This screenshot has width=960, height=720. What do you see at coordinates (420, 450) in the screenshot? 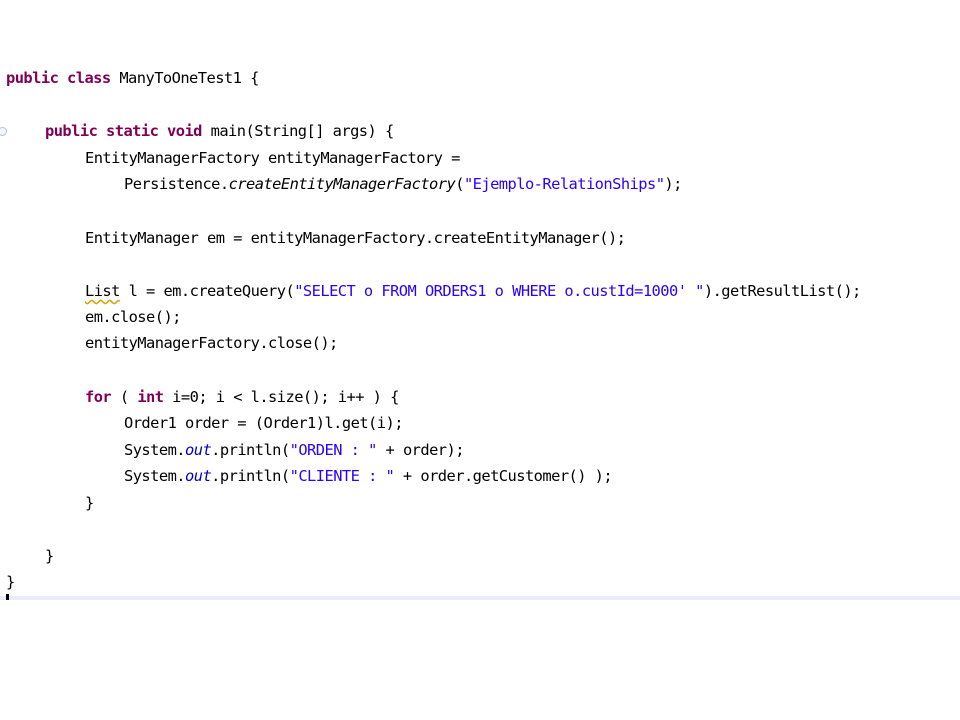
I see `code-text: + order);` at bounding box center [420, 450].